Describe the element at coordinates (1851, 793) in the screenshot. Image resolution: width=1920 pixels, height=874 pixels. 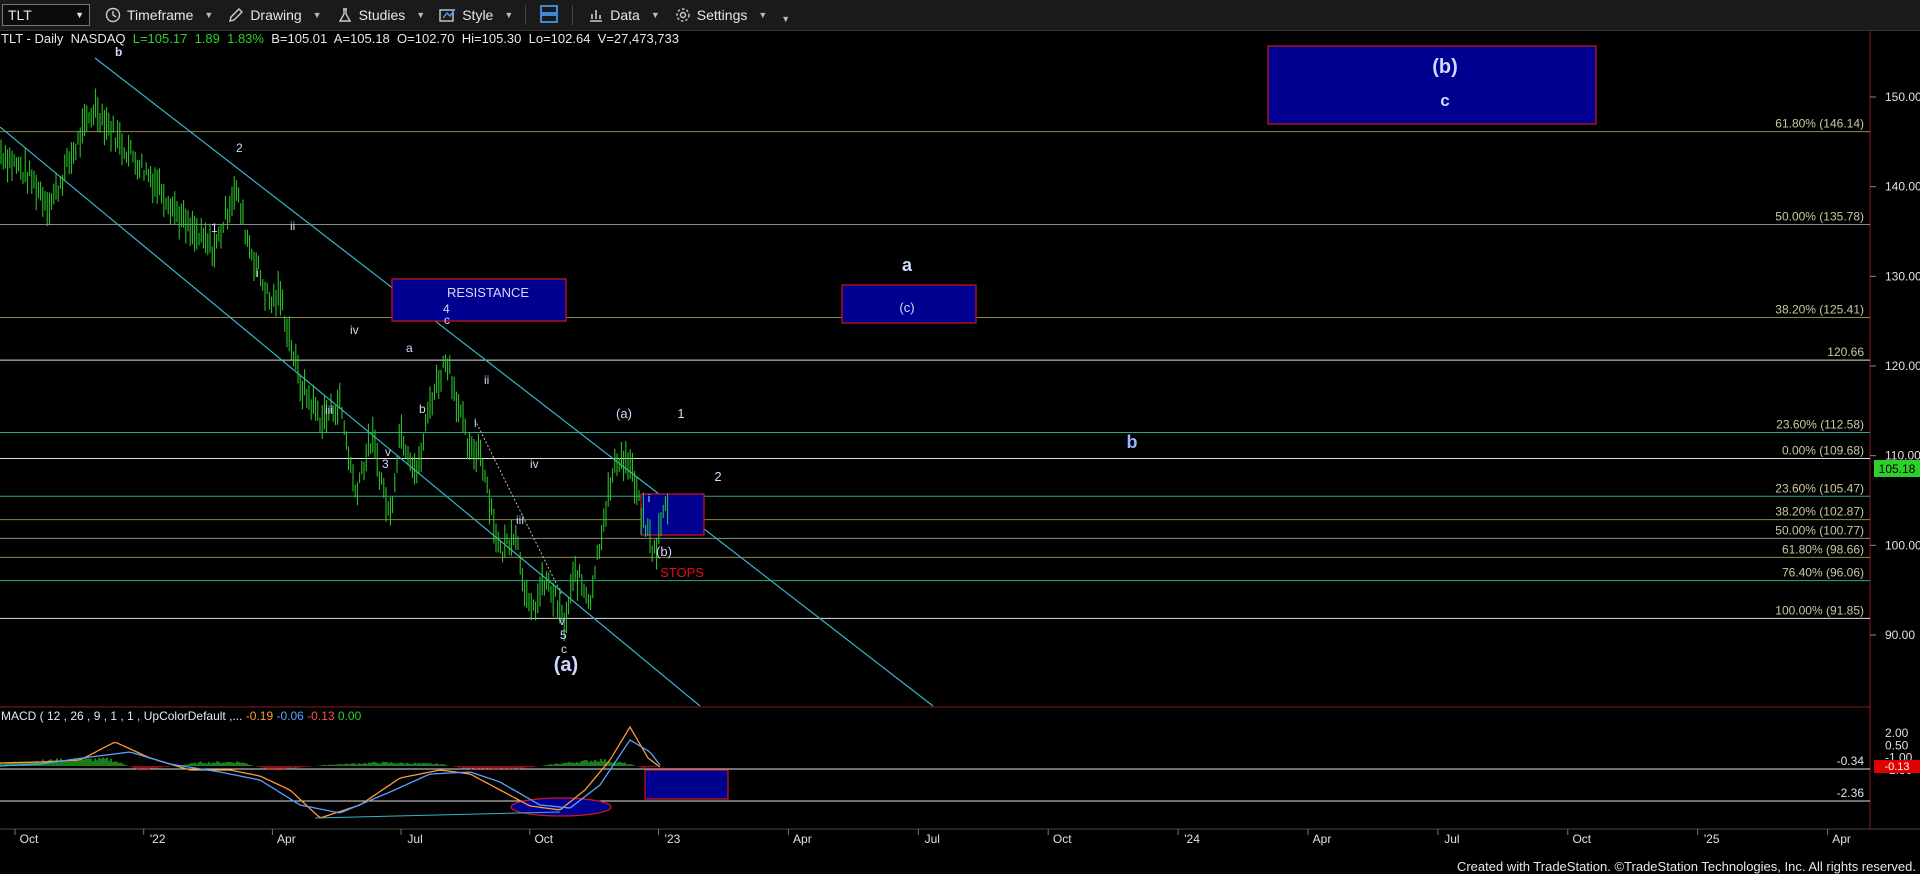
I see `macd-ref-lower-label: -2.36` at that location.